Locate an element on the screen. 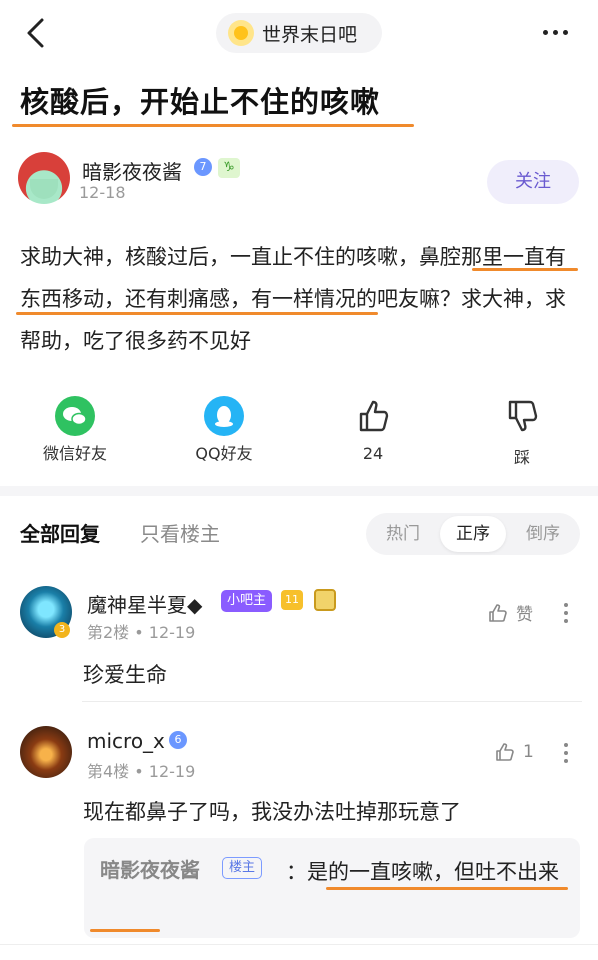  bottom-bar is located at coordinates (299, 952).